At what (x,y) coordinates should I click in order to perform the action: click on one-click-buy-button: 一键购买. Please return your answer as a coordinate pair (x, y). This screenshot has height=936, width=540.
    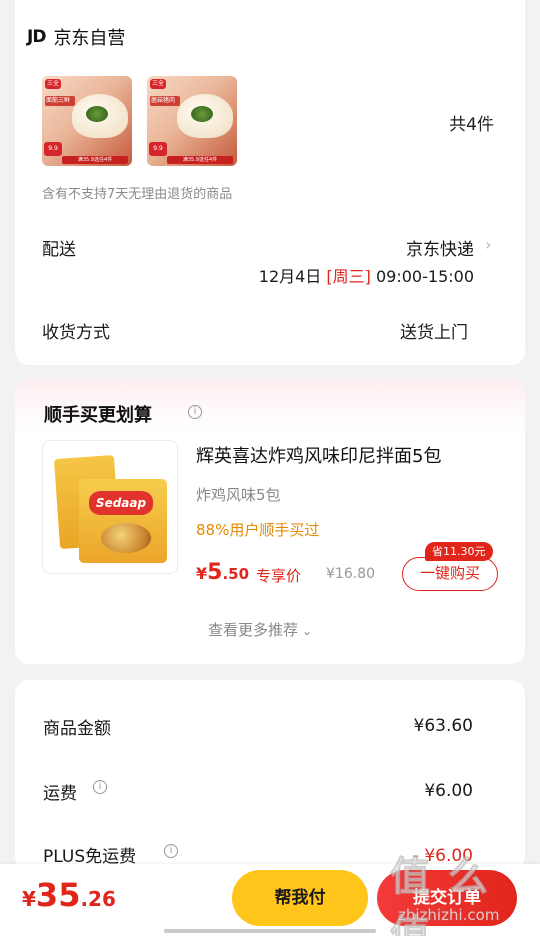
    Looking at the image, I should click on (450, 574).